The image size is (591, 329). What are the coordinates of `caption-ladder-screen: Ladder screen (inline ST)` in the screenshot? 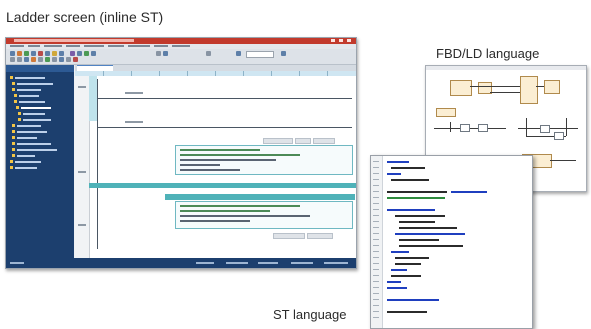 It's located at (85, 17).